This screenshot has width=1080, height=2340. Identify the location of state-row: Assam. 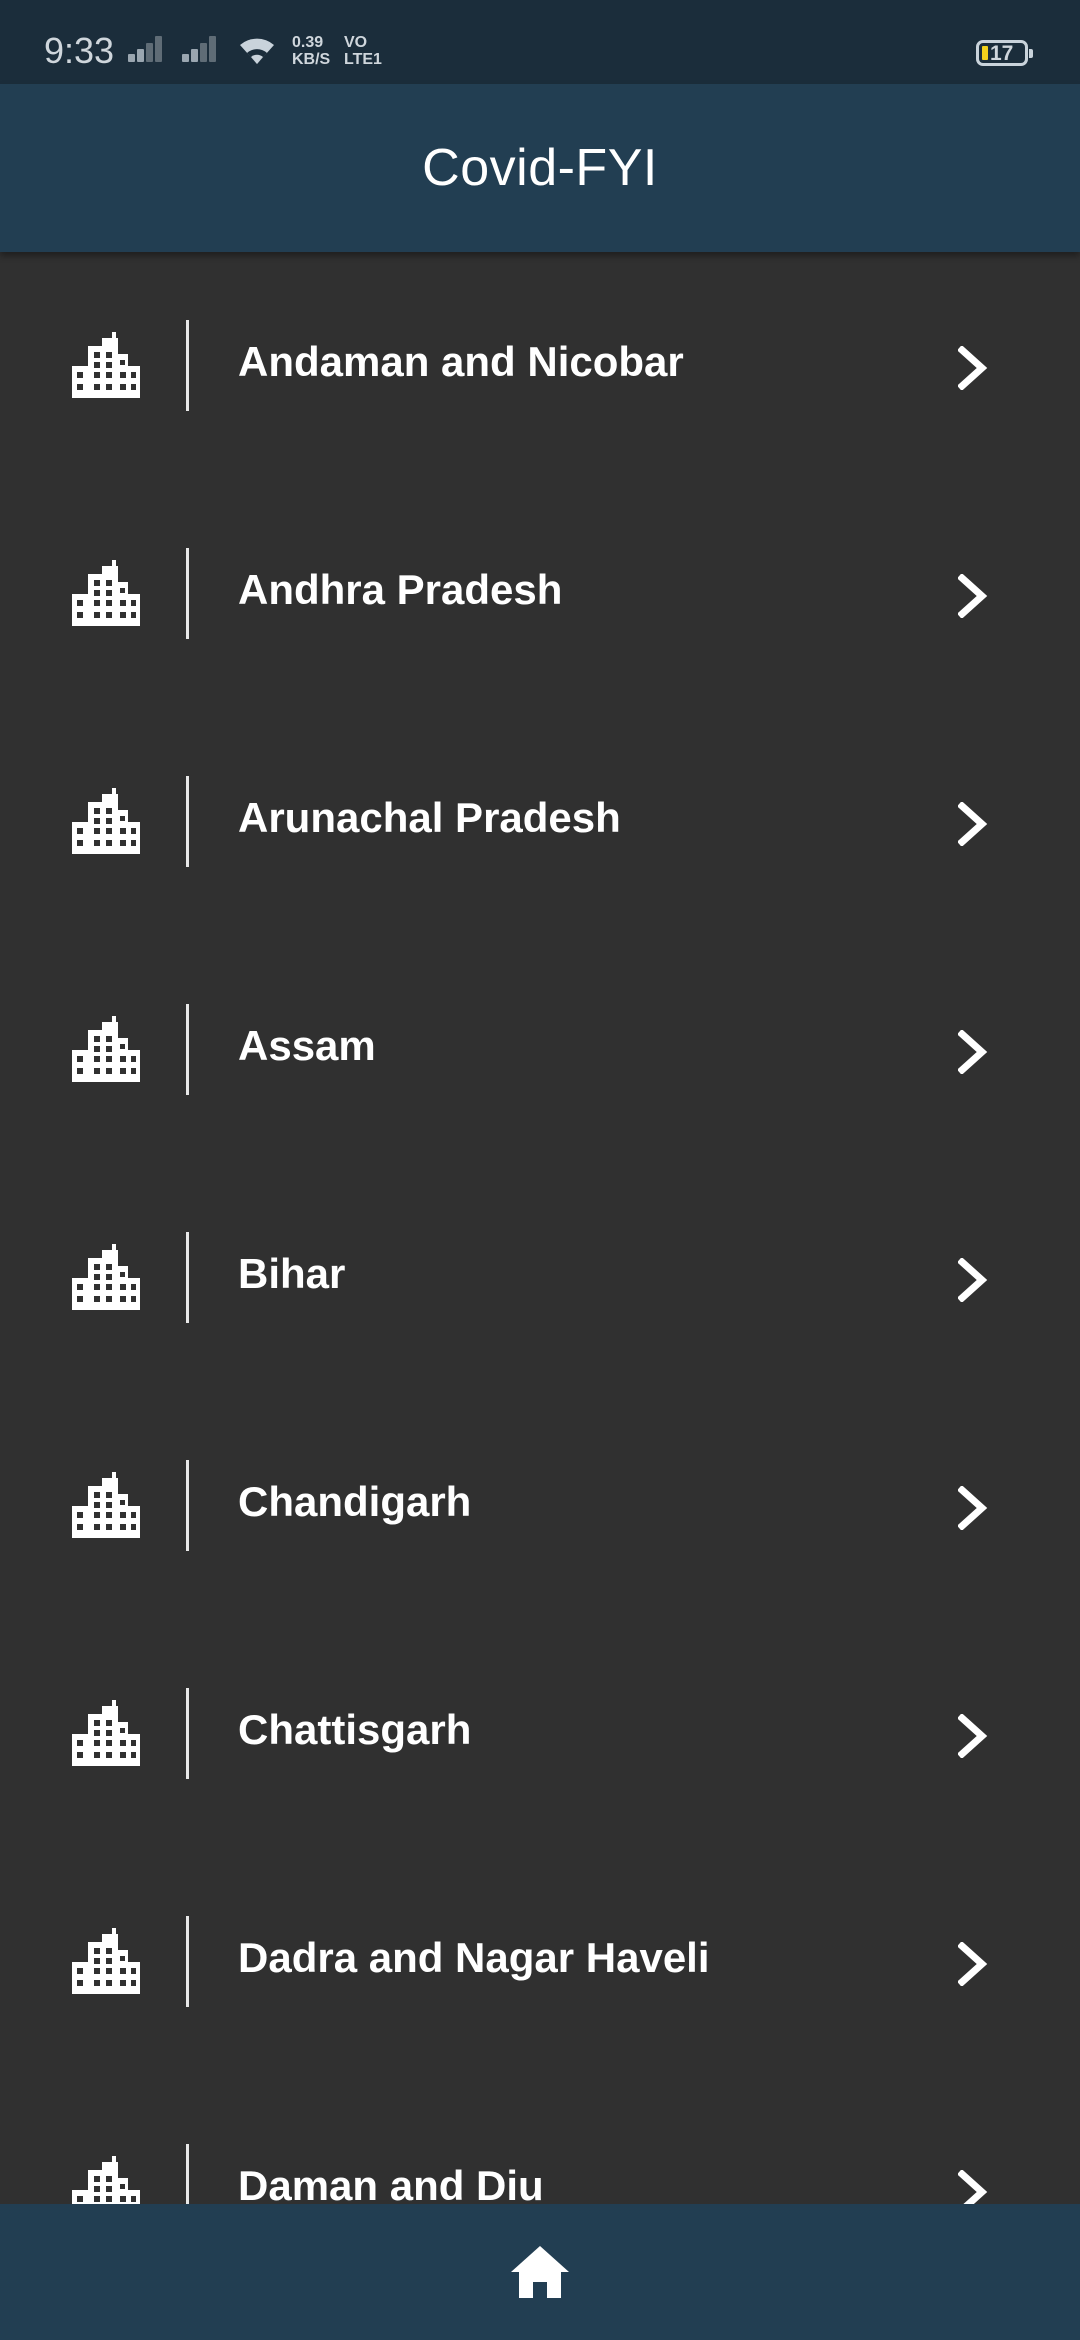
(540, 1050).